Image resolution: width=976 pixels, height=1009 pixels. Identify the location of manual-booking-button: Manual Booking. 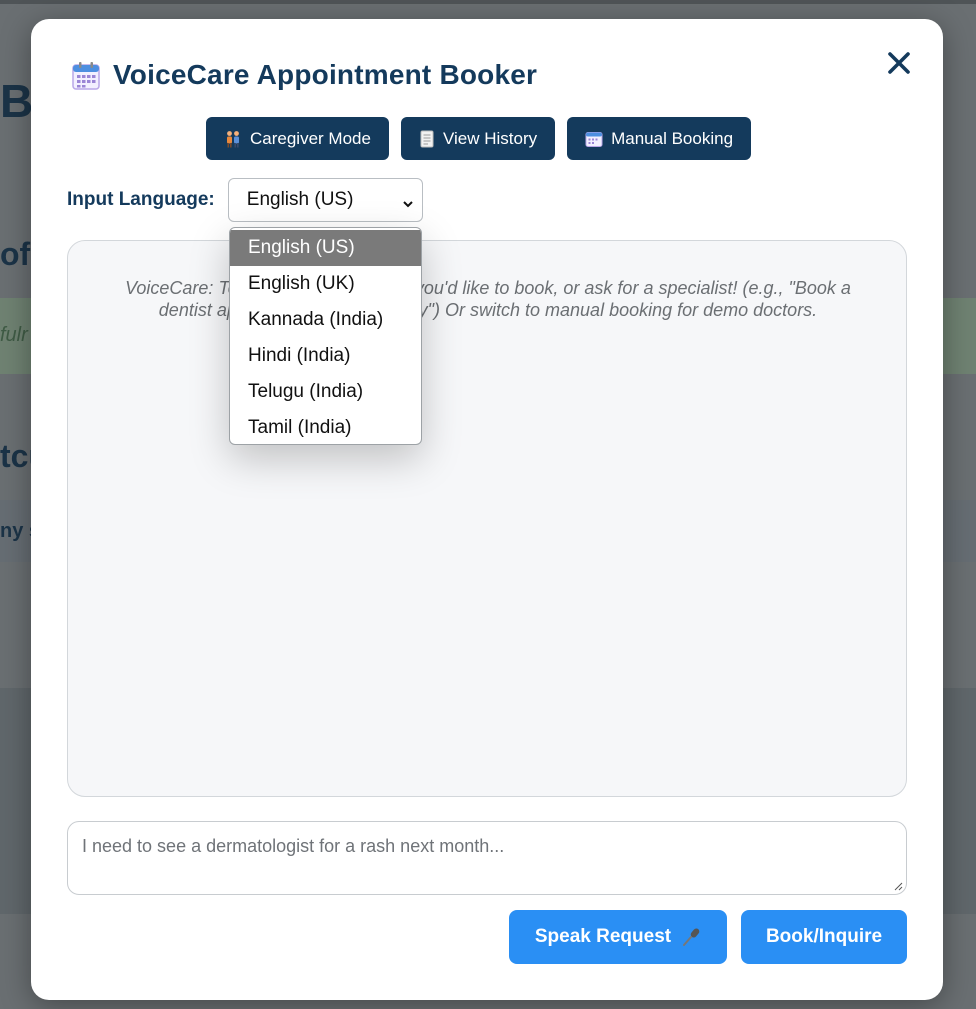
(659, 138).